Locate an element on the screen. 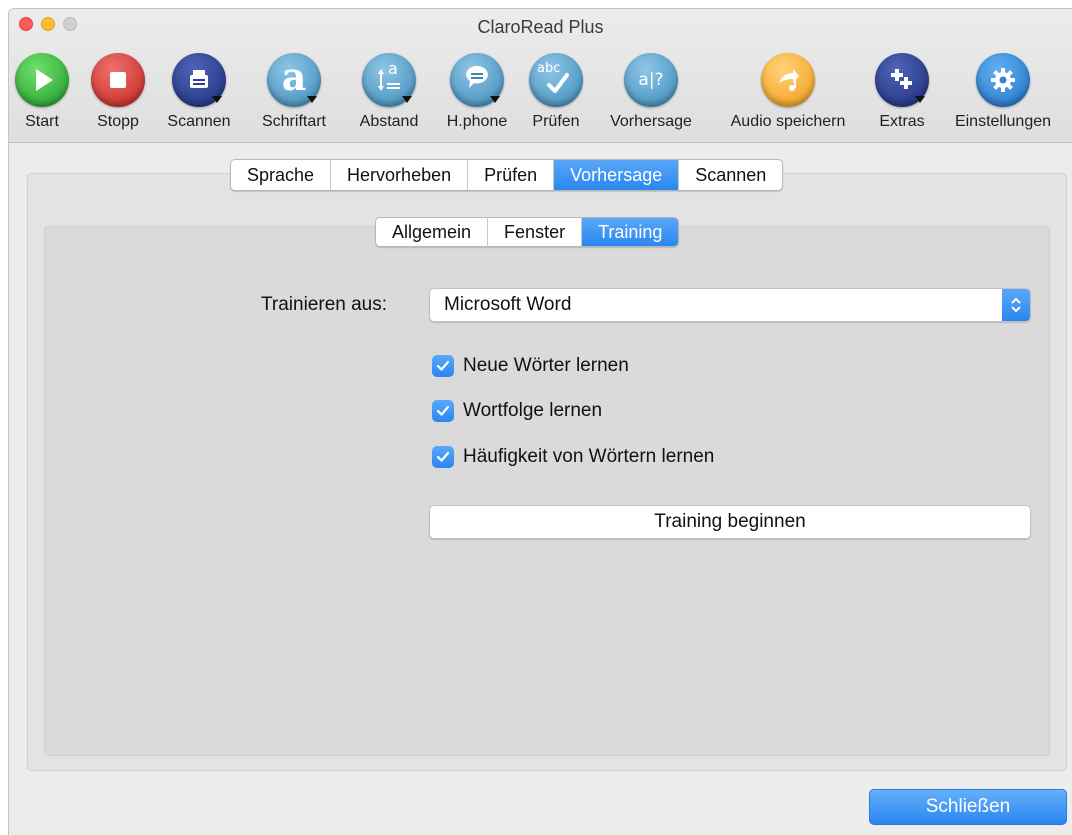 The width and height of the screenshot is (1072, 835). toolbar-scan-button: Scannen is located at coordinates (199, 92).